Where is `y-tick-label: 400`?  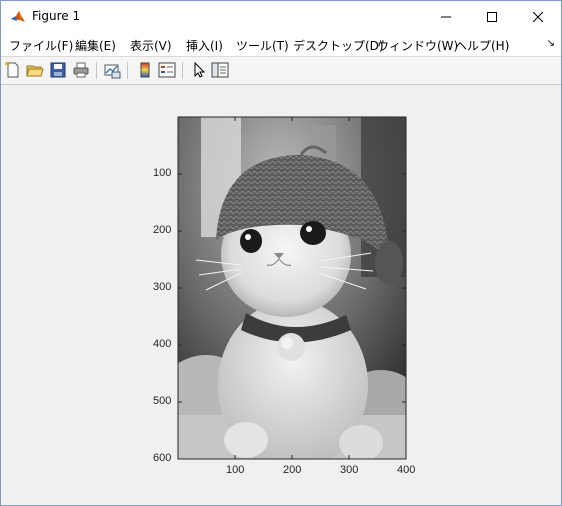
y-tick-label: 400 is located at coordinates (162, 344).